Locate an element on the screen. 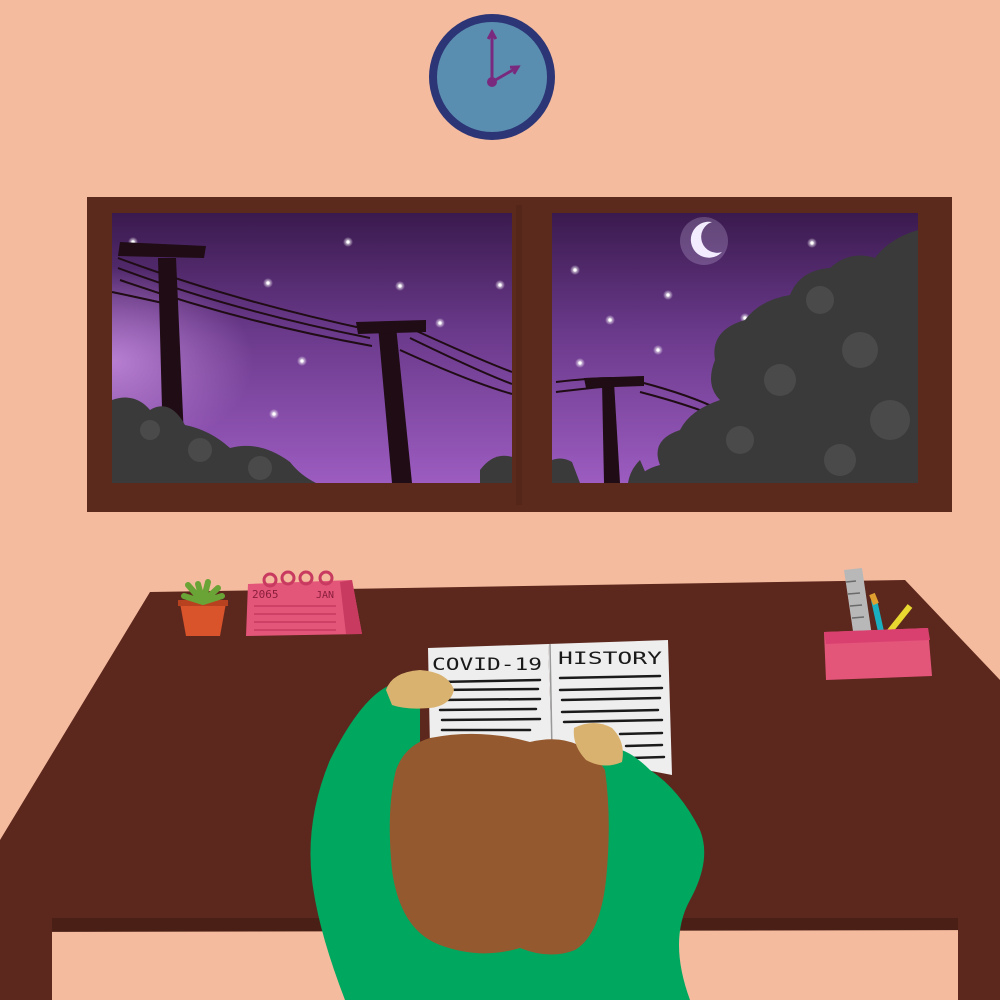 The image size is (1000, 1000). calendar-year: 2065 is located at coordinates (265, 594).